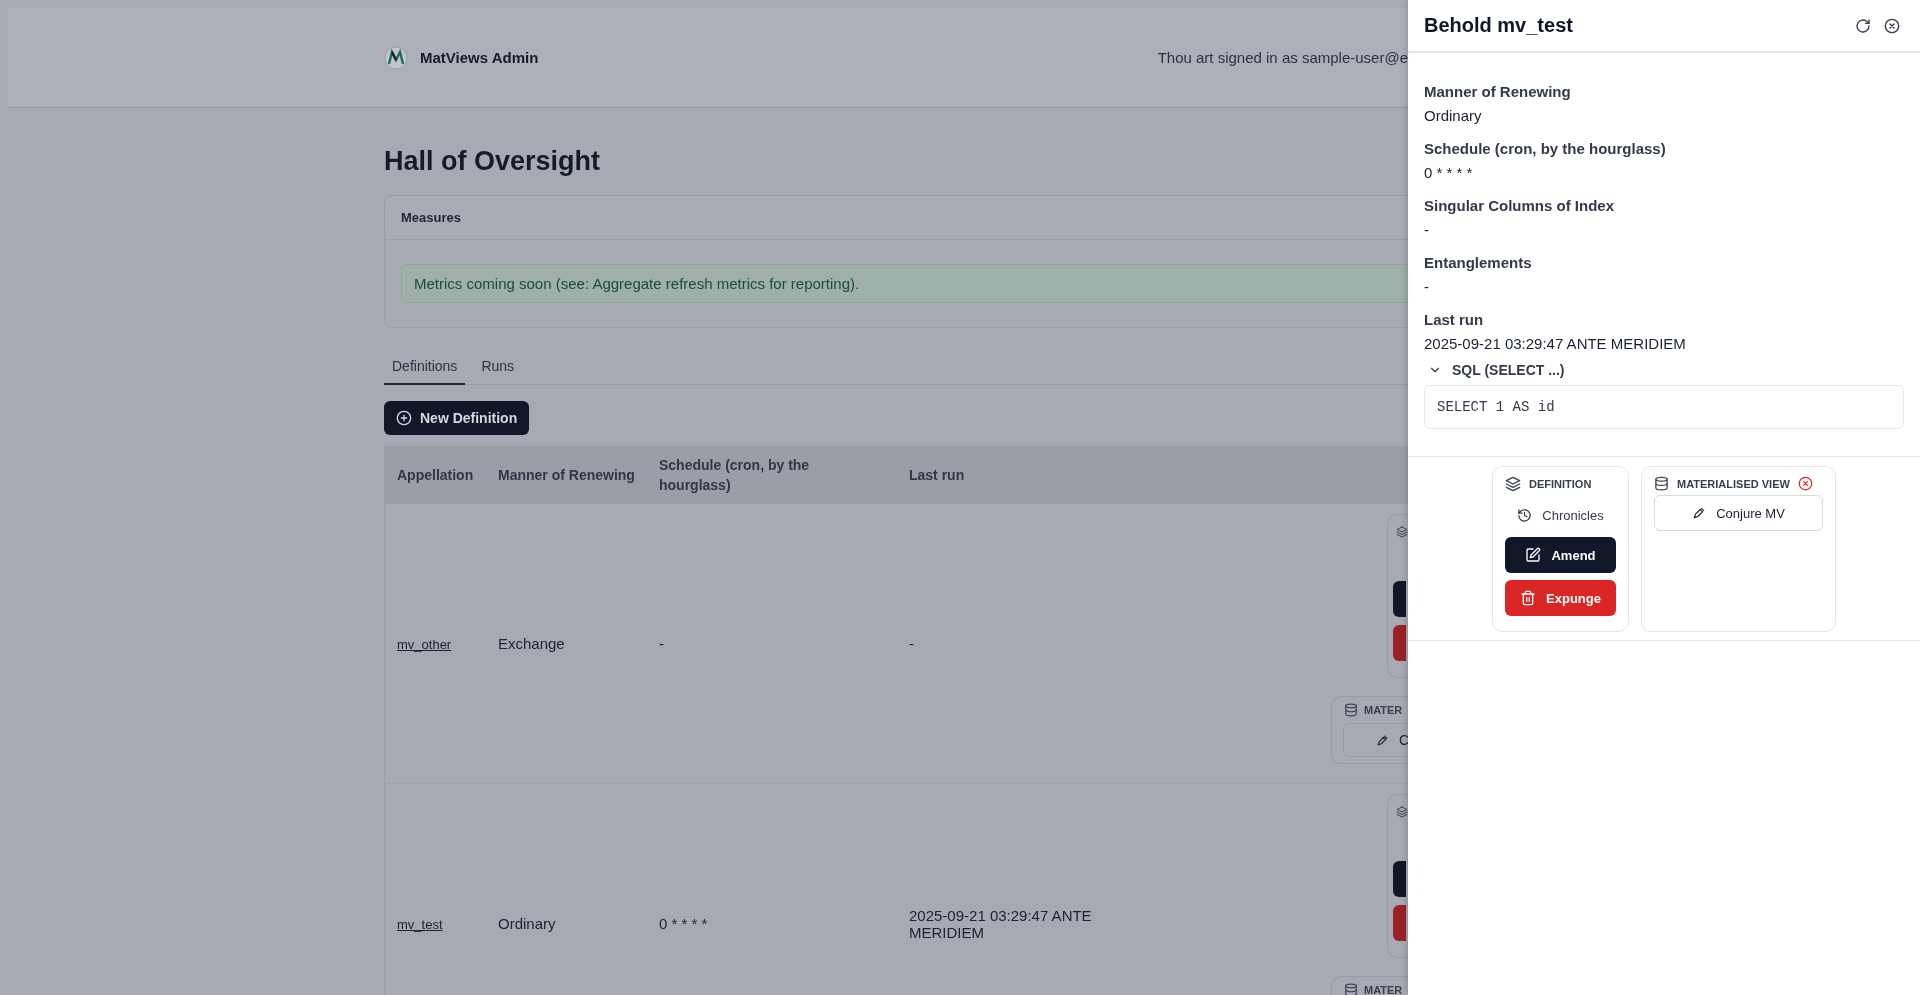 This screenshot has height=995, width=1920. What do you see at coordinates (1478, 262) in the screenshot?
I see `field-label: Entanglements` at bounding box center [1478, 262].